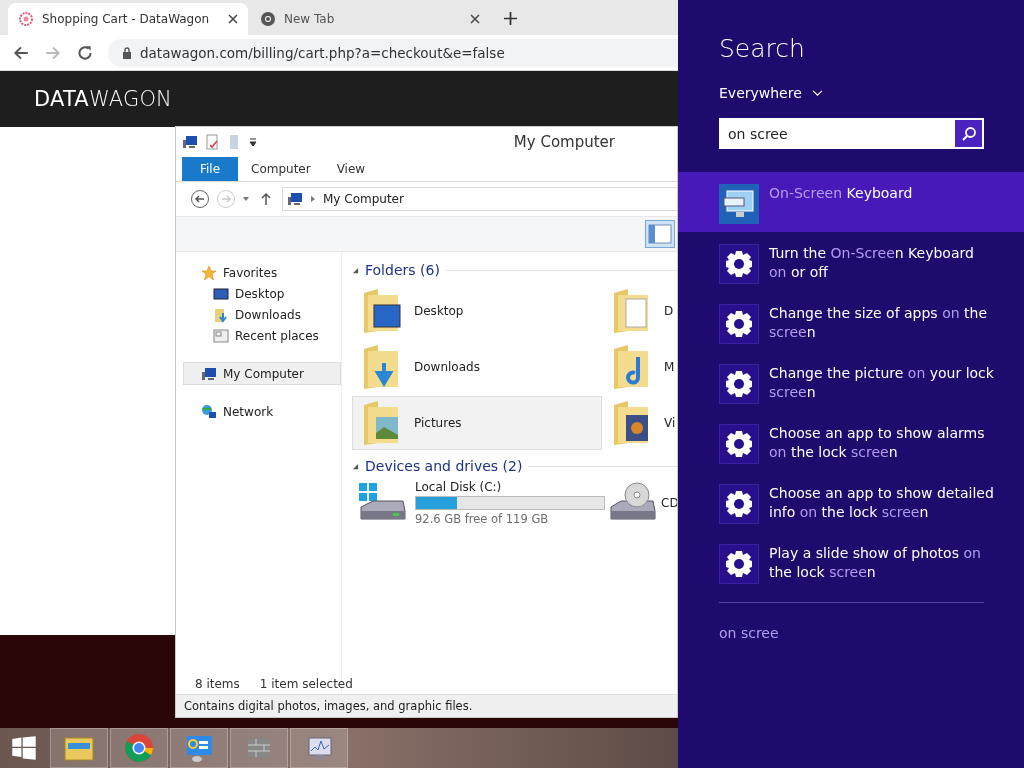 This screenshot has height=768, width=1024. Describe the element at coordinates (872, 263) in the screenshot. I see `result-title: Turn the On-Screen Keyboard on or off` at that location.